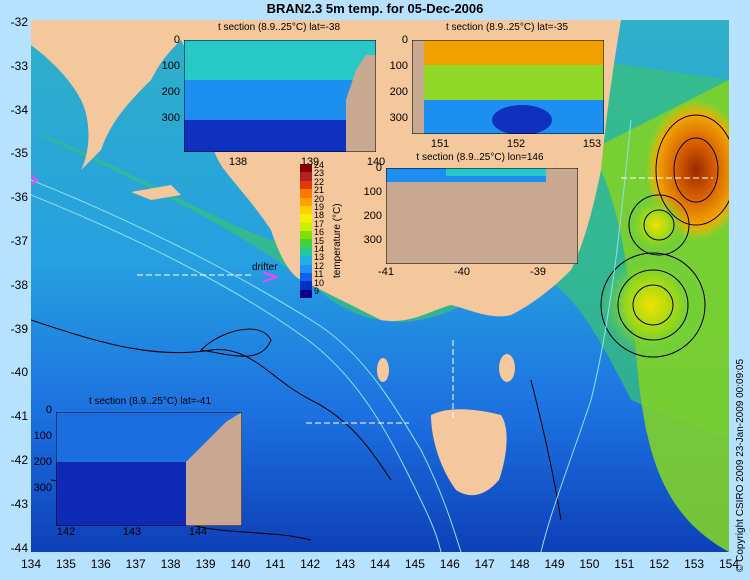  I want to click on map-title: BRAN2.3 5m temp. for 05-Dec-2006, so click(375, 8).